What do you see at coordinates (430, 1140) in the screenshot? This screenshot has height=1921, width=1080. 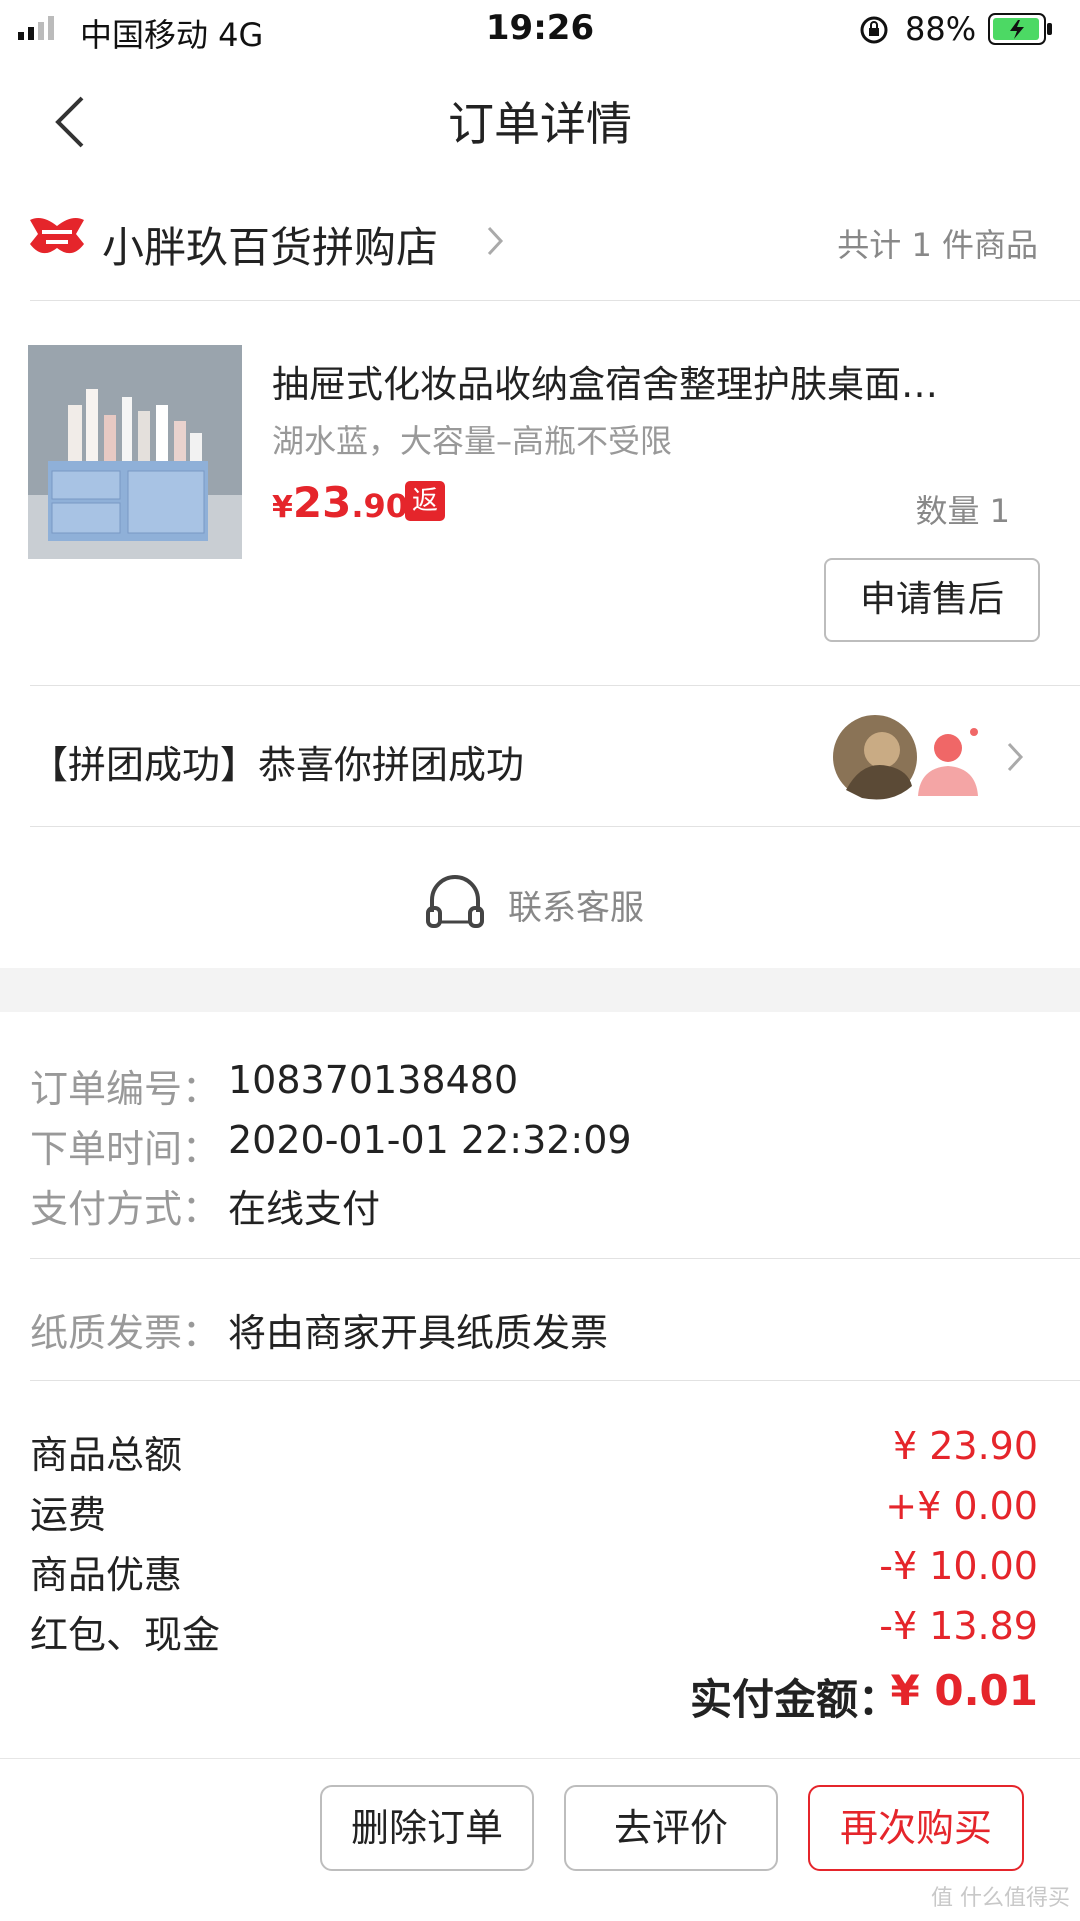 I see `order-time-value: 2020-01-01 22:32:09` at bounding box center [430, 1140].